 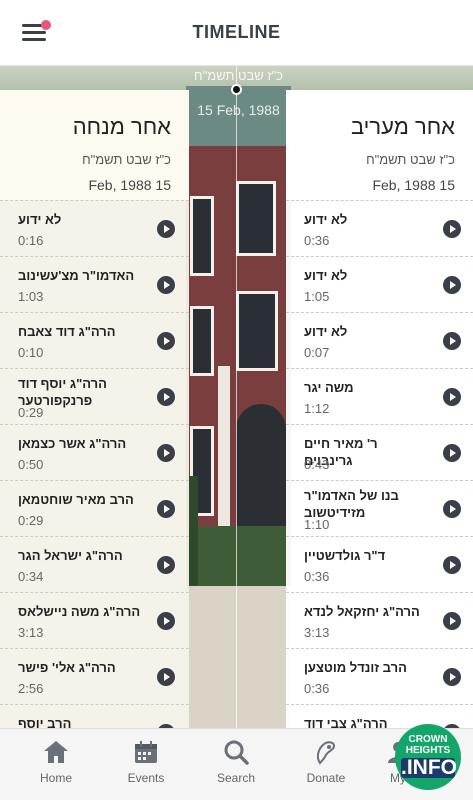 I want to click on timeline-hebrew-date: כ"ז שבט תשמ"ח, so click(x=238, y=75).